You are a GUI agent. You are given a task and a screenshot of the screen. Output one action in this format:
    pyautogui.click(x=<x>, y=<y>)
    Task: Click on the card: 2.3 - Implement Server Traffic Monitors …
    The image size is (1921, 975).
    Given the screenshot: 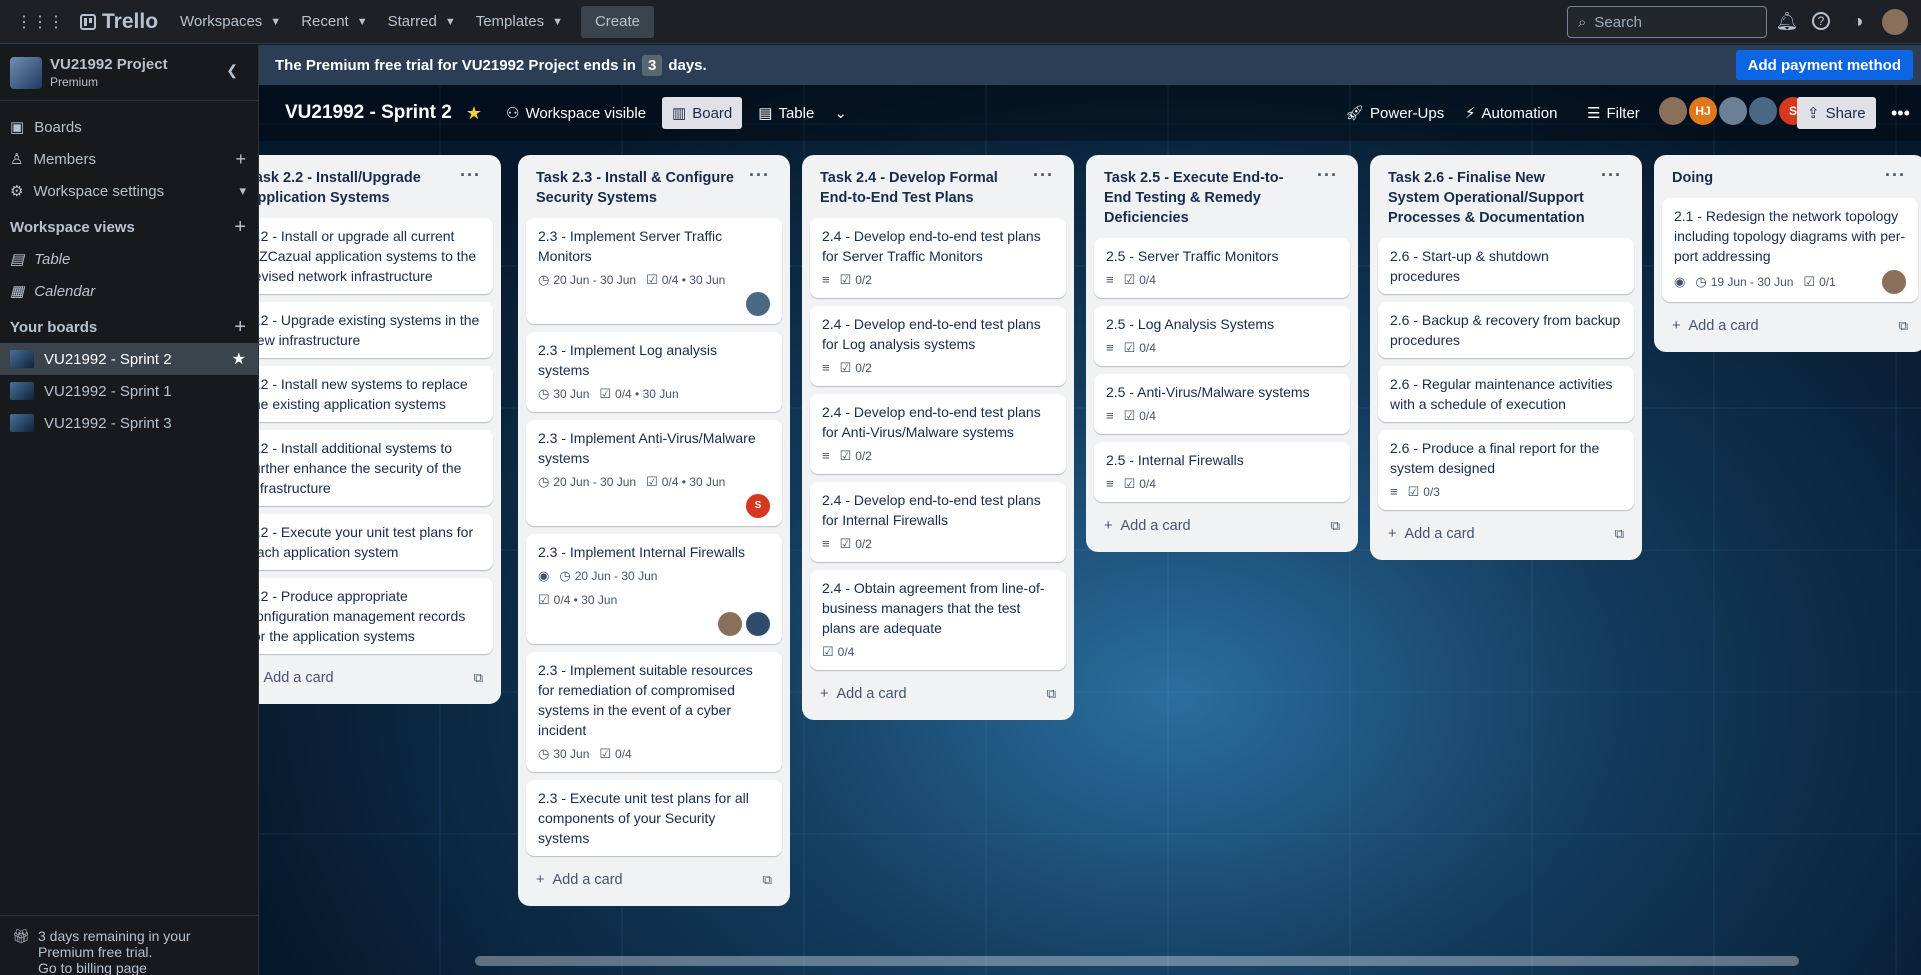 What is the action you would take?
    pyautogui.click(x=654, y=271)
    